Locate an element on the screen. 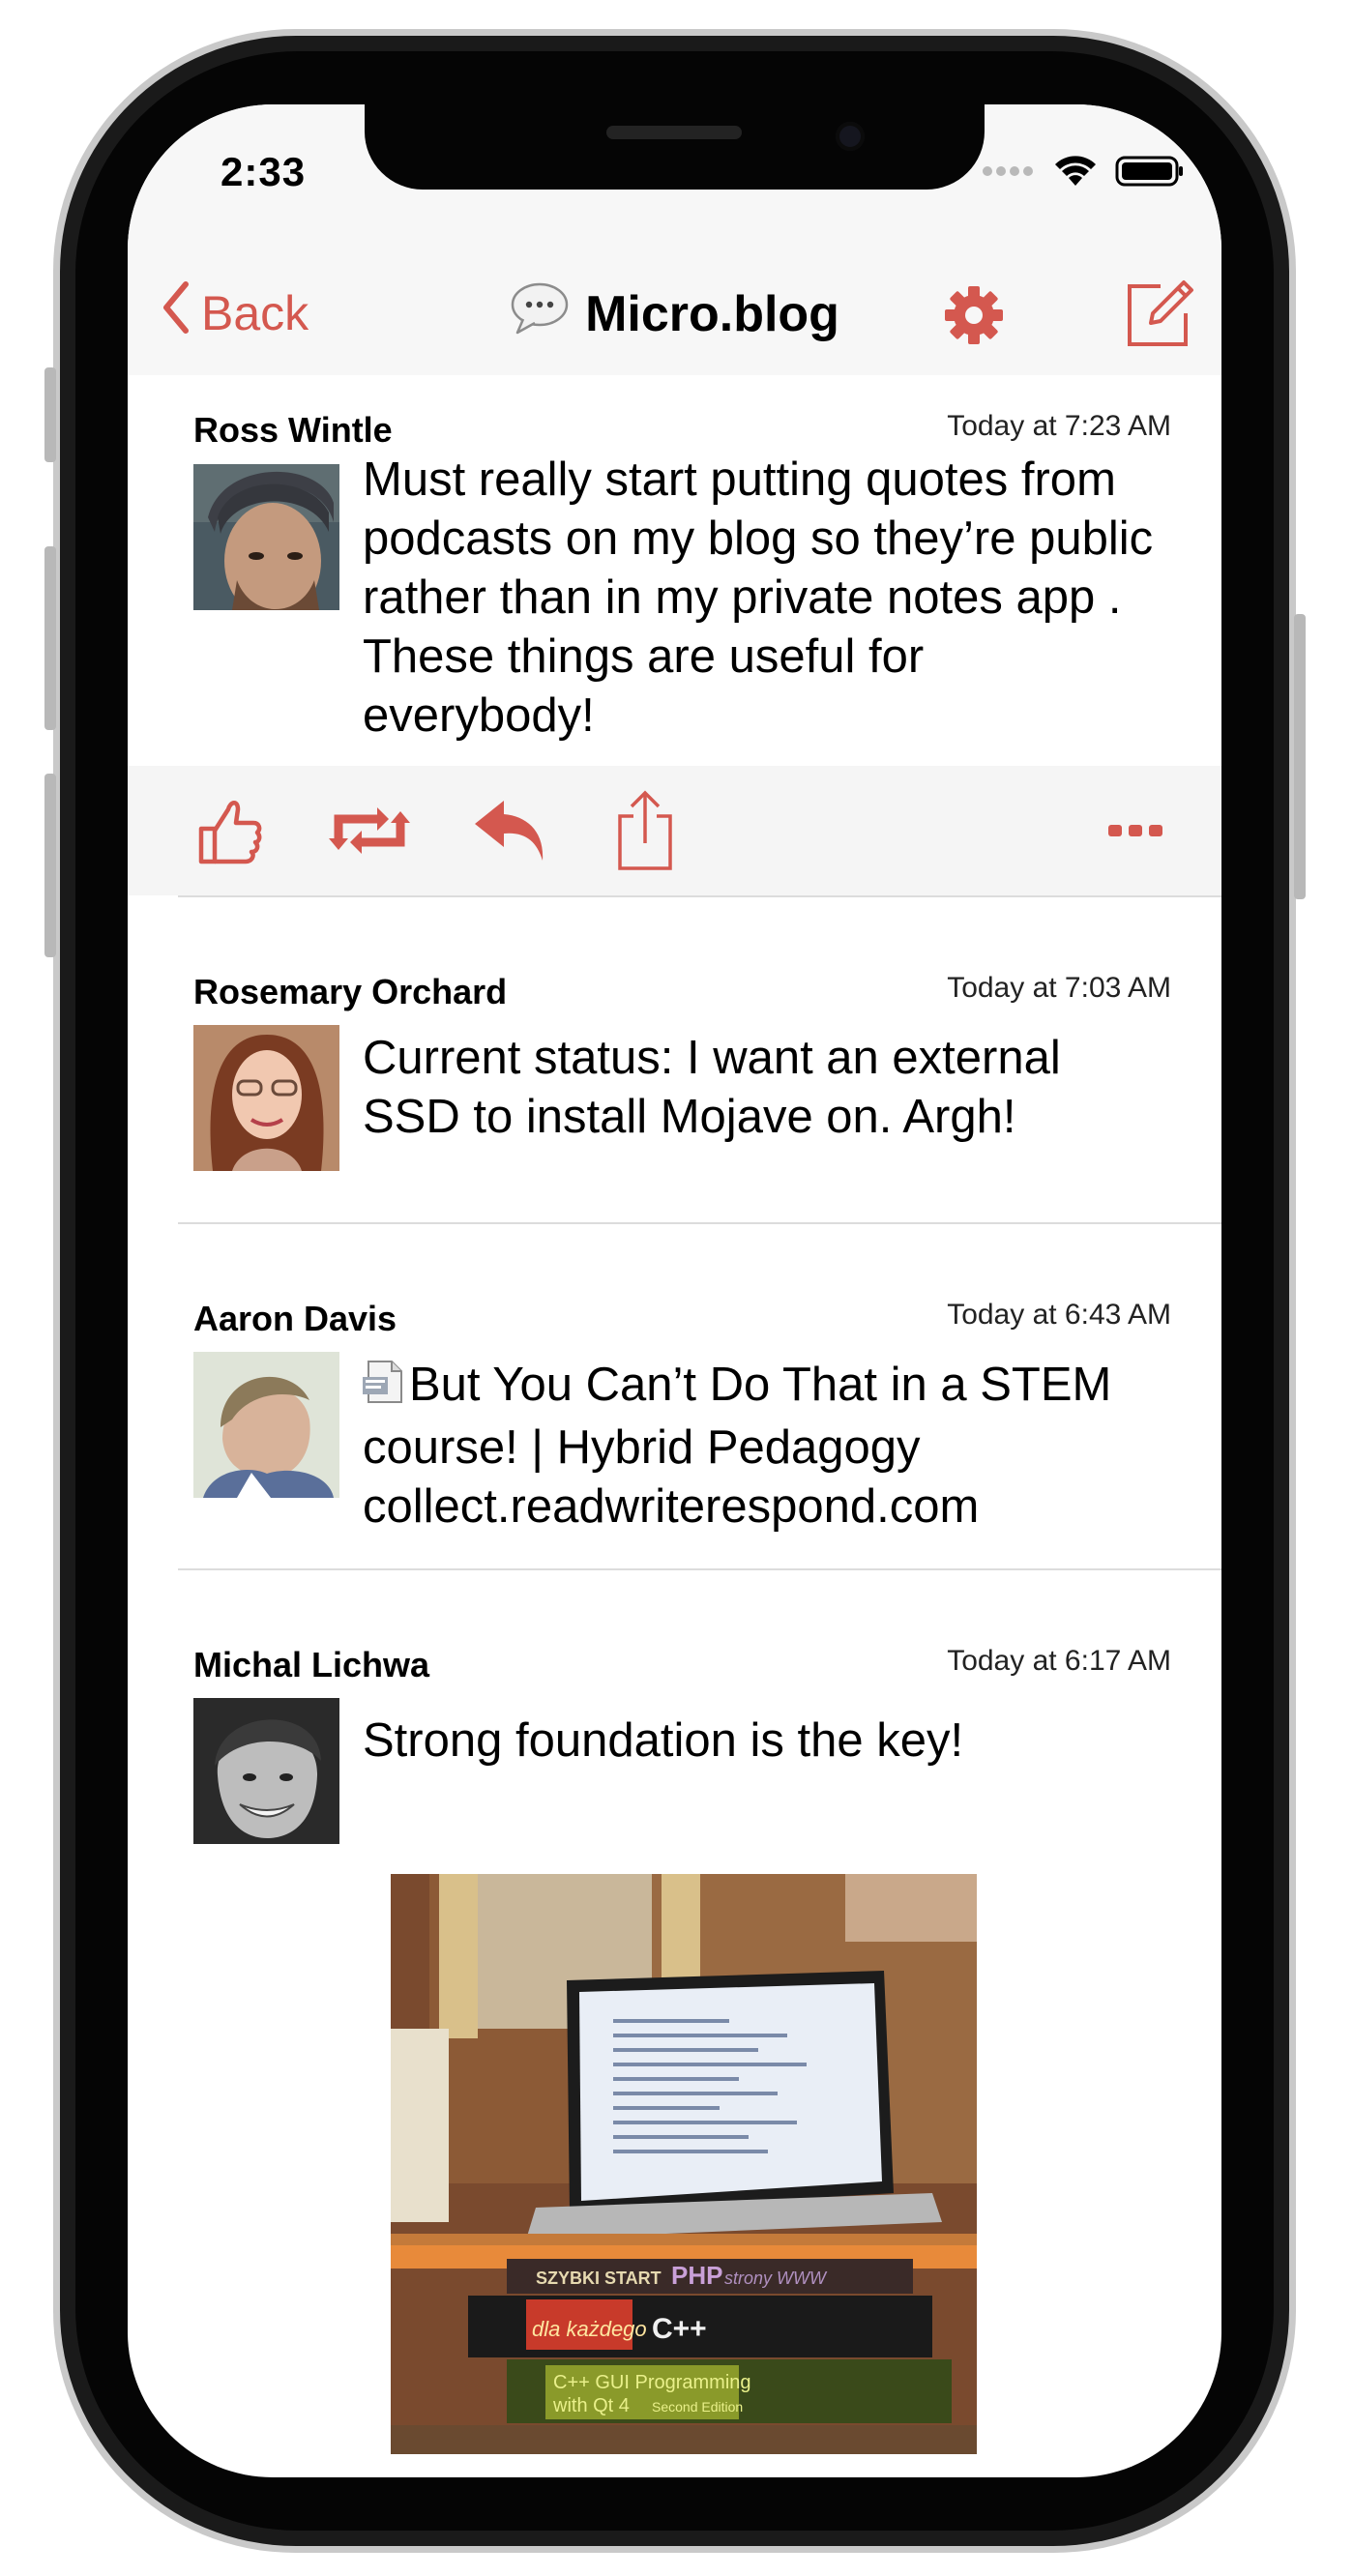 This screenshot has width=1353, height=2576. post-author: Aaron Davis is located at coordinates (295, 1319).